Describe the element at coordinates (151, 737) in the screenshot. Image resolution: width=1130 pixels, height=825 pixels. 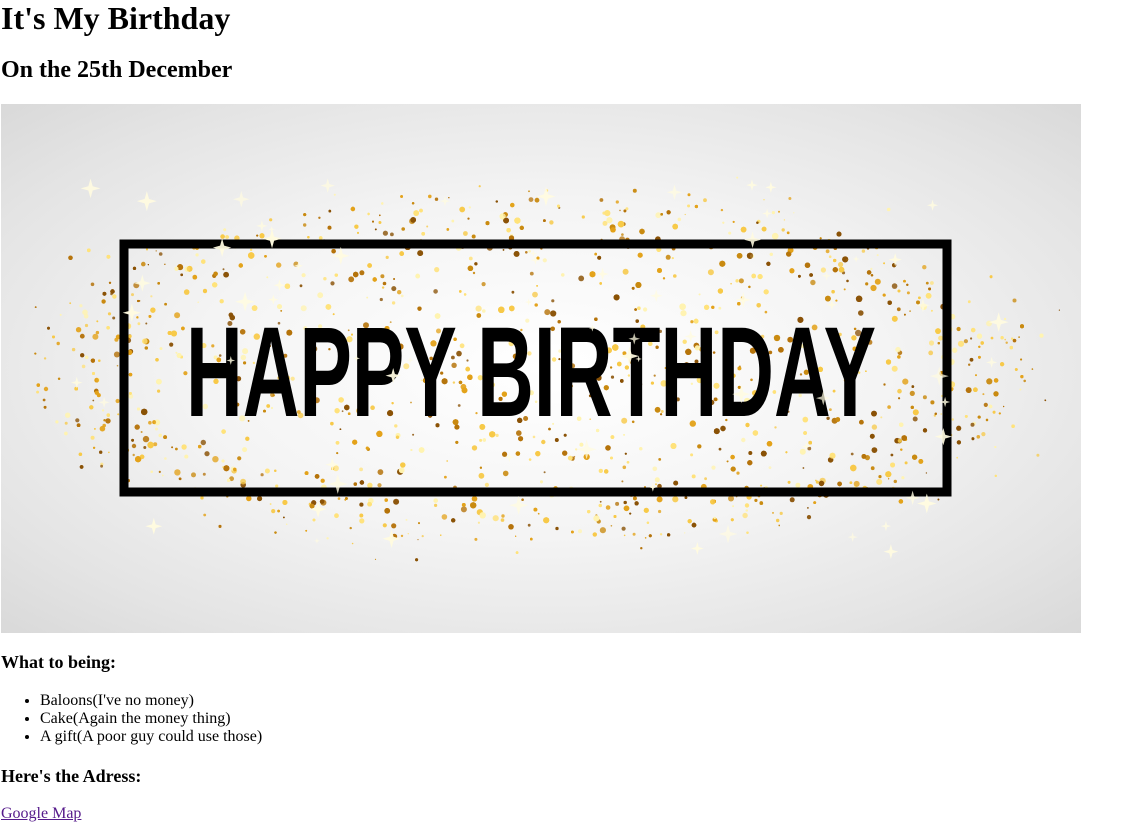
I see `list-item: A gift(A poor guy could use those)` at that location.